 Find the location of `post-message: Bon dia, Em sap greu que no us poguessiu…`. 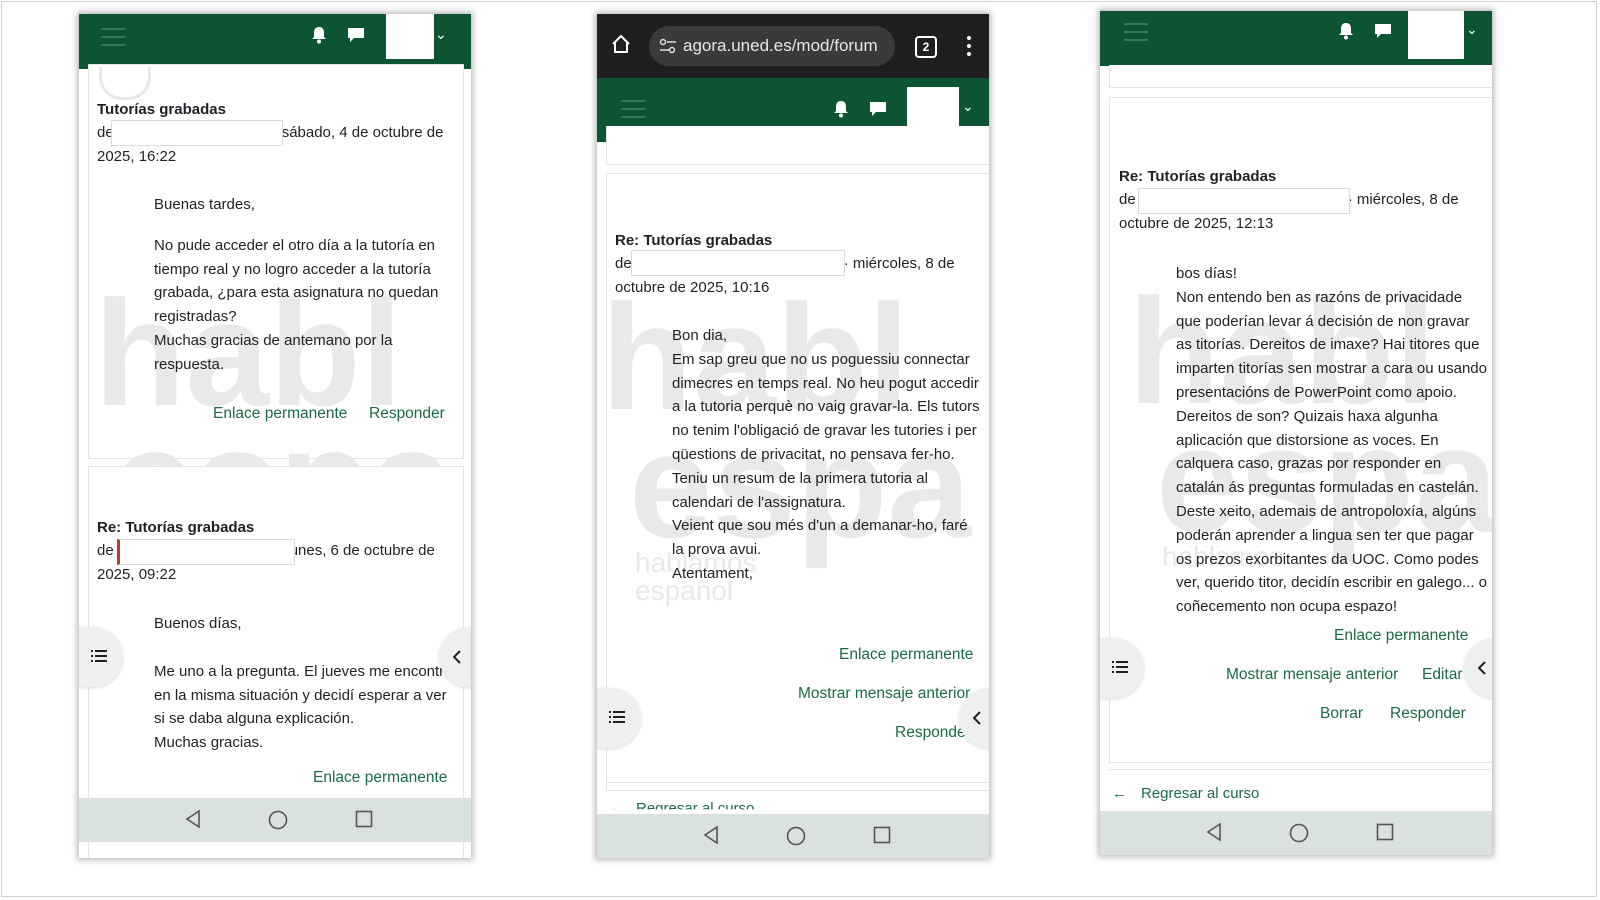

post-message: Bon dia, Em sap greu que no us poguessiu… is located at coordinates (826, 454).